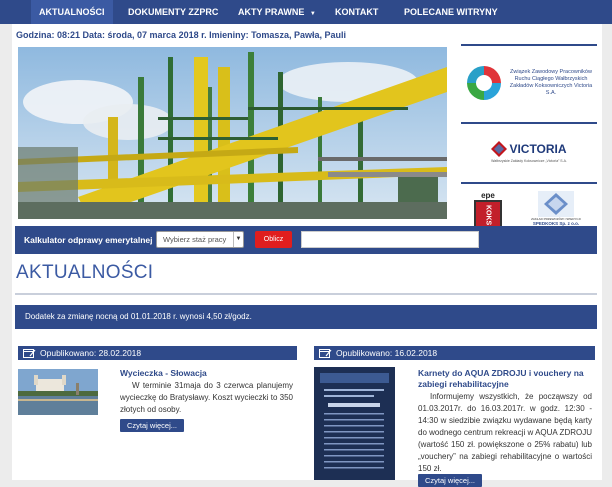  Describe the element at coordinates (488, 215) in the screenshot. I see `koks-logo-text: KOKS` at that location.